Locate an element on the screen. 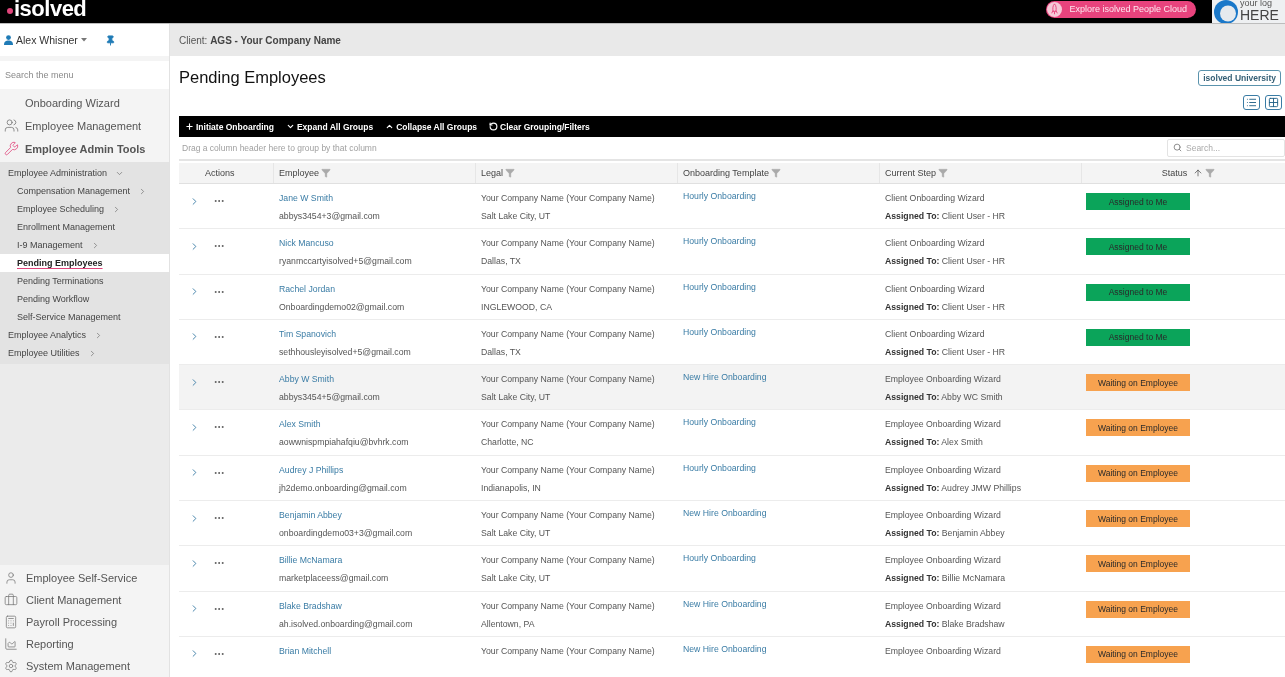 Image resolution: width=1285 pixels, height=677 pixels. employee-link: Abby W Smith is located at coordinates (307, 379).